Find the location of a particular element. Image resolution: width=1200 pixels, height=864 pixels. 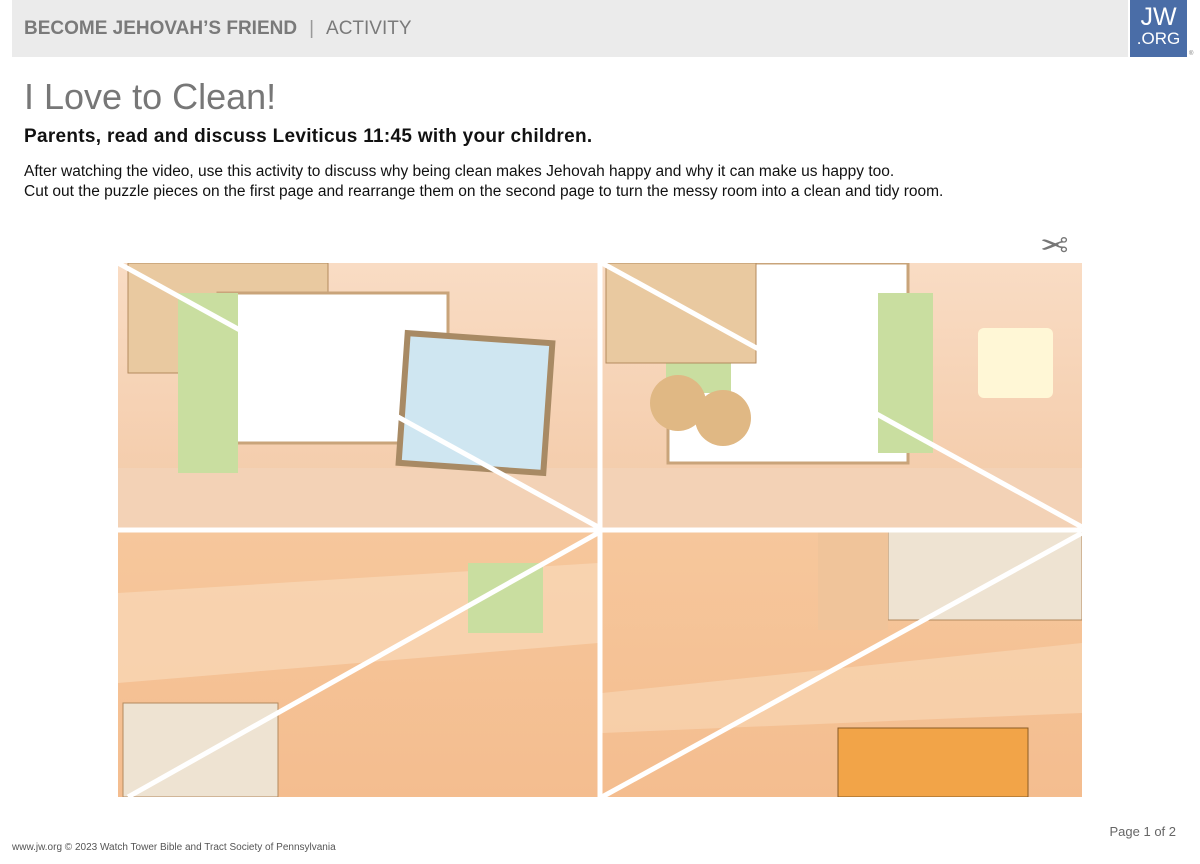

registered-mark: ® is located at coordinates (1191, 54).